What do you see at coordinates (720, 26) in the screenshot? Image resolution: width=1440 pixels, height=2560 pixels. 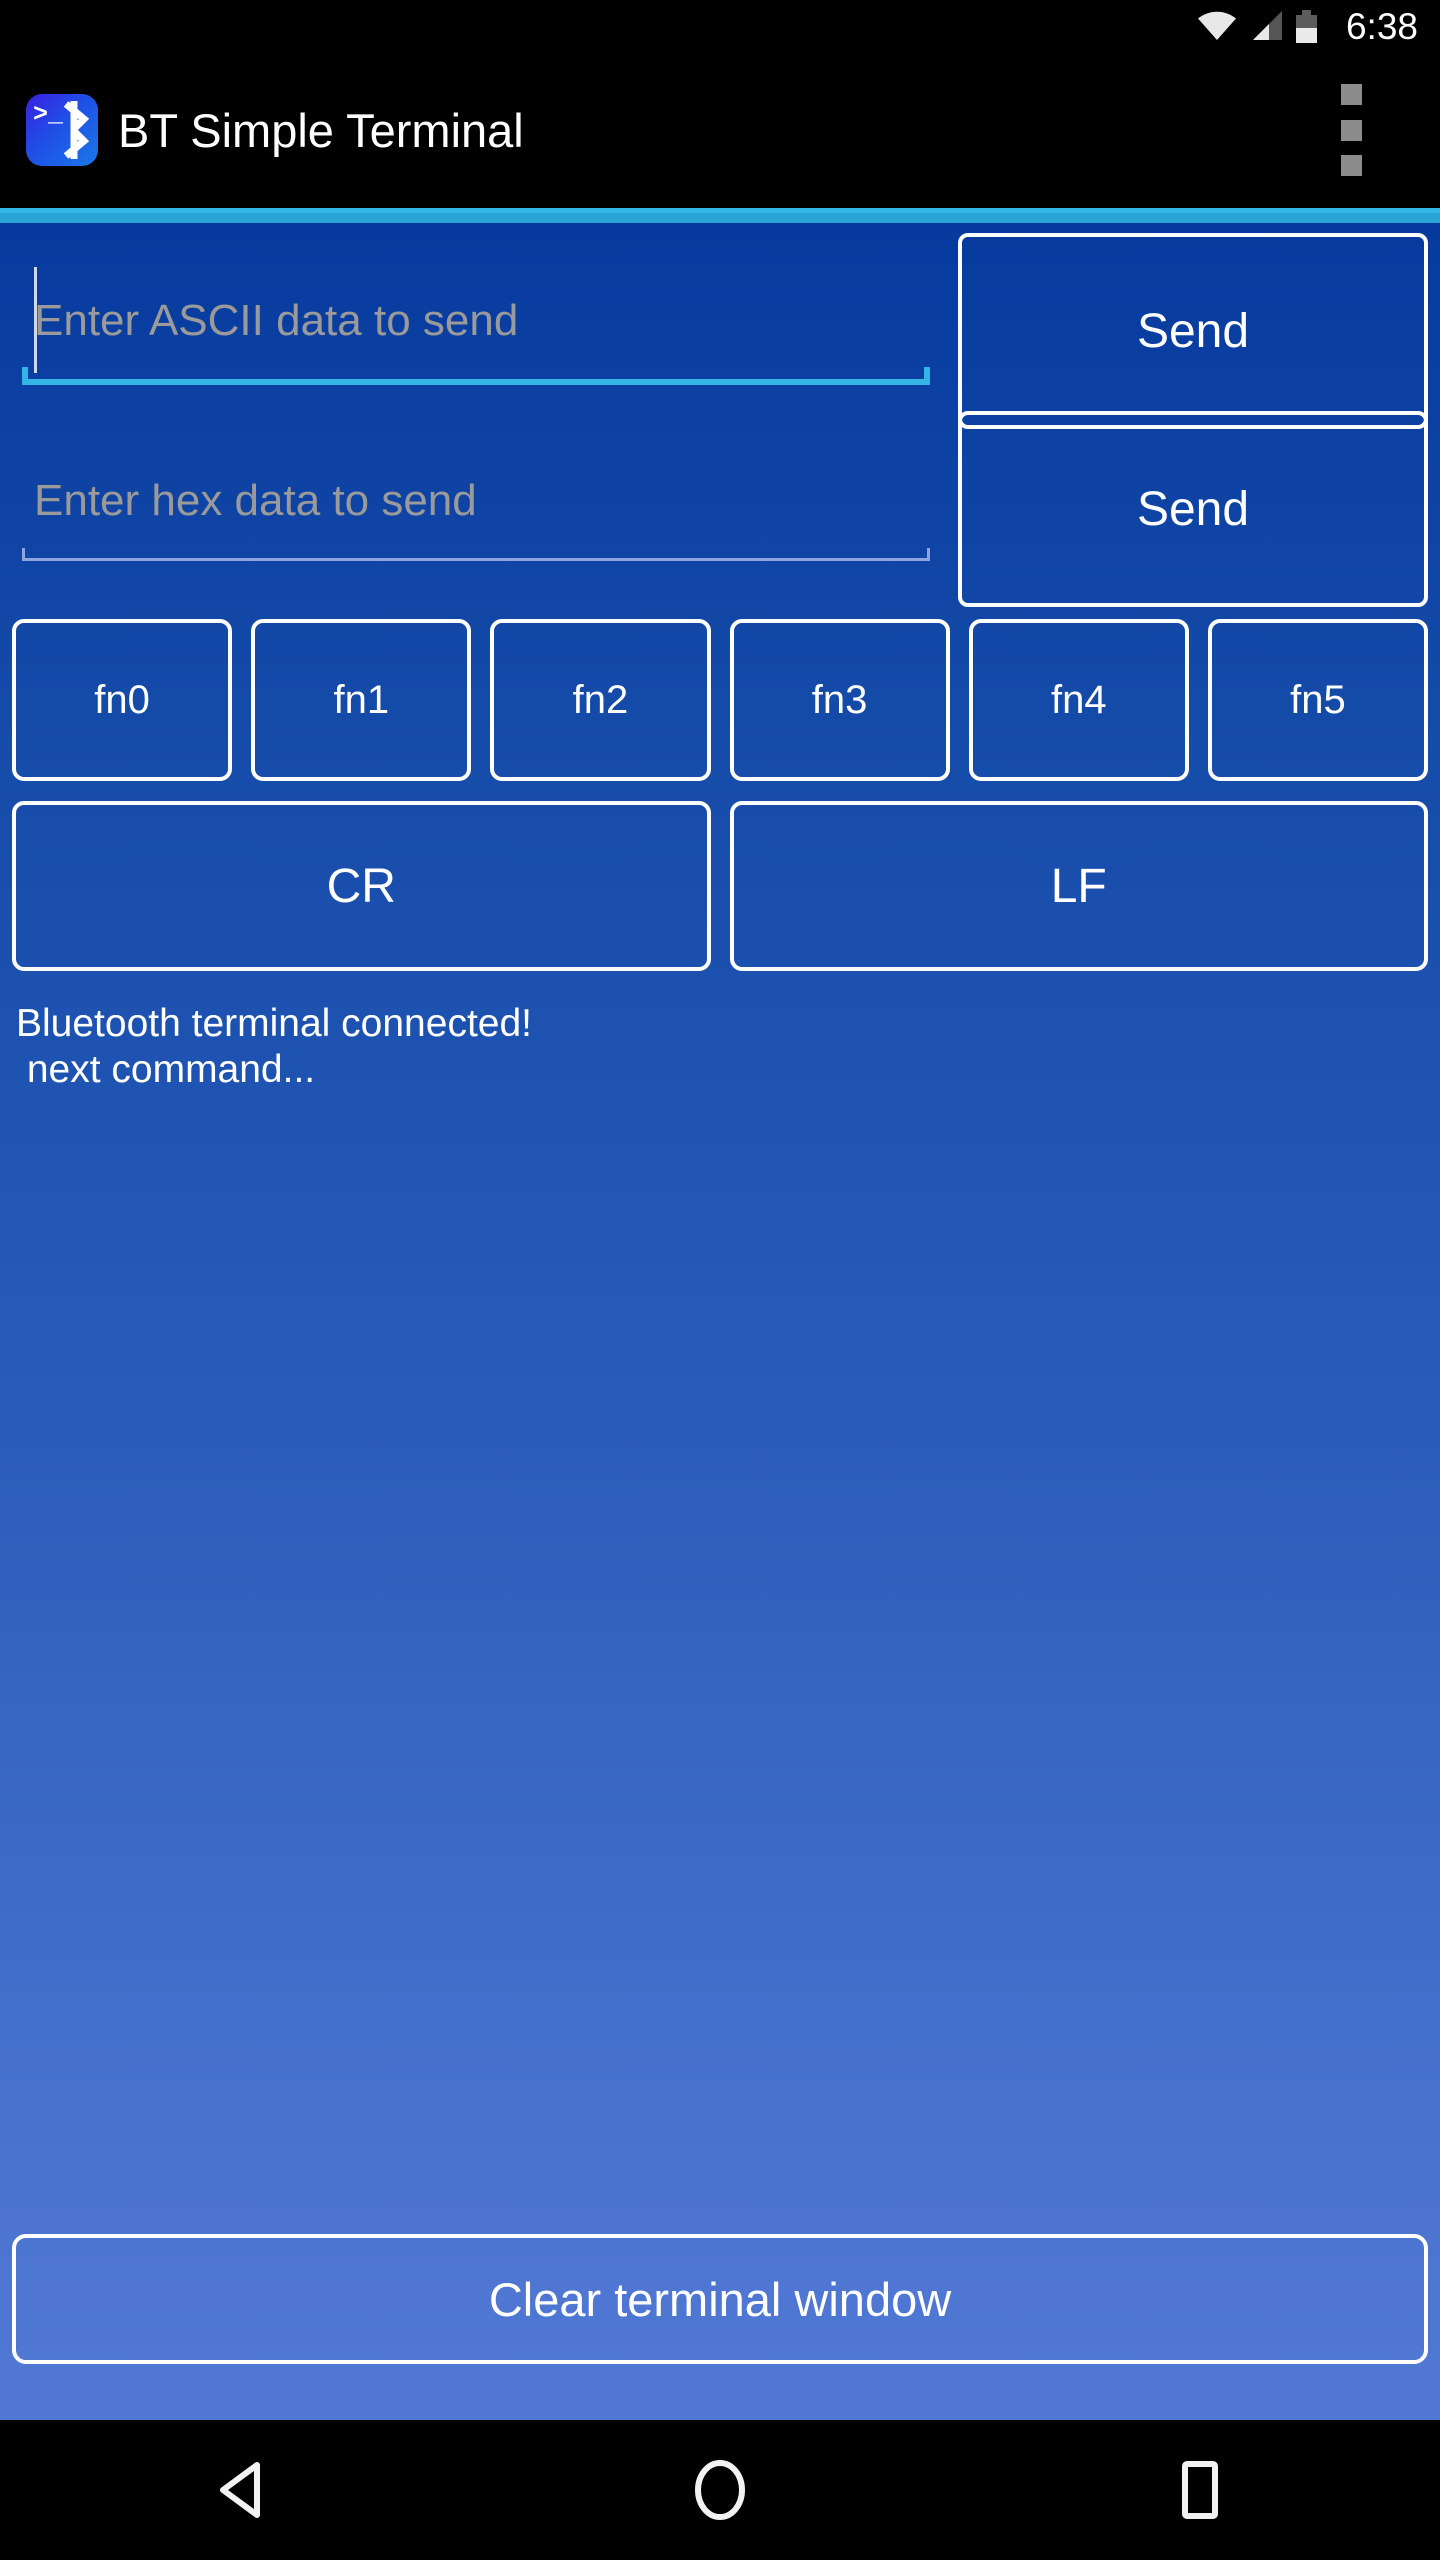 I see `status-bar: 6:38` at bounding box center [720, 26].